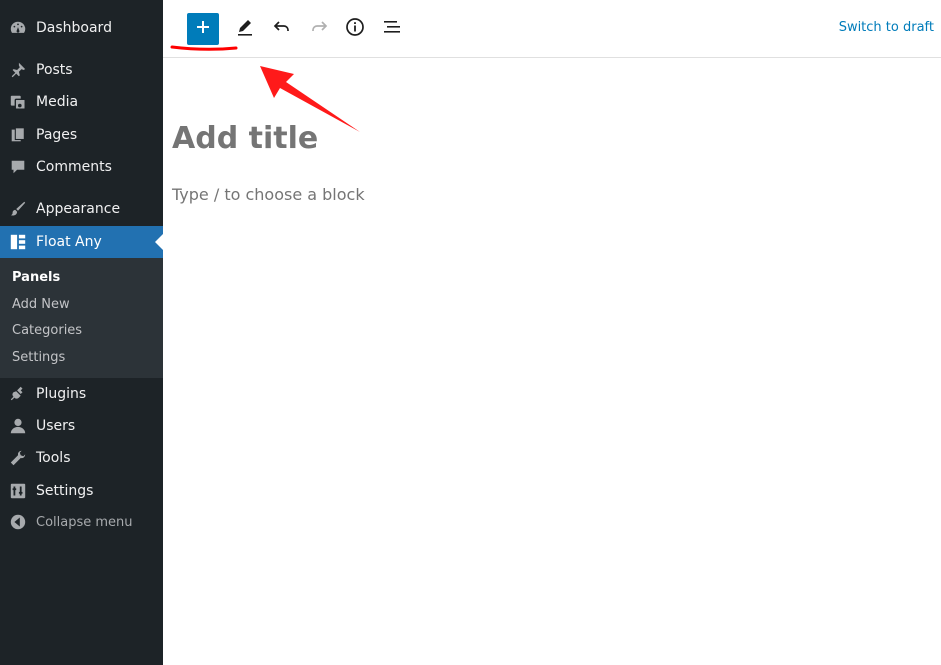 Image resolution: width=941 pixels, height=665 pixels. I want to click on sidebar-item-label: Comments, so click(74, 167).